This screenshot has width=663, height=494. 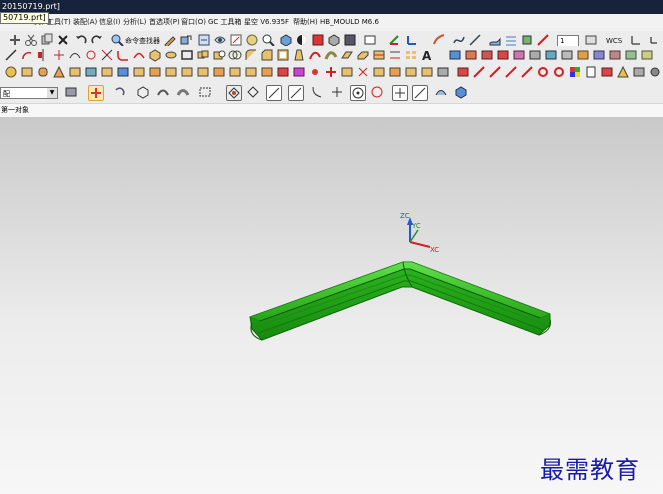 What do you see at coordinates (205, 92) in the screenshot?
I see `rectangle-select-icon` at bounding box center [205, 92].